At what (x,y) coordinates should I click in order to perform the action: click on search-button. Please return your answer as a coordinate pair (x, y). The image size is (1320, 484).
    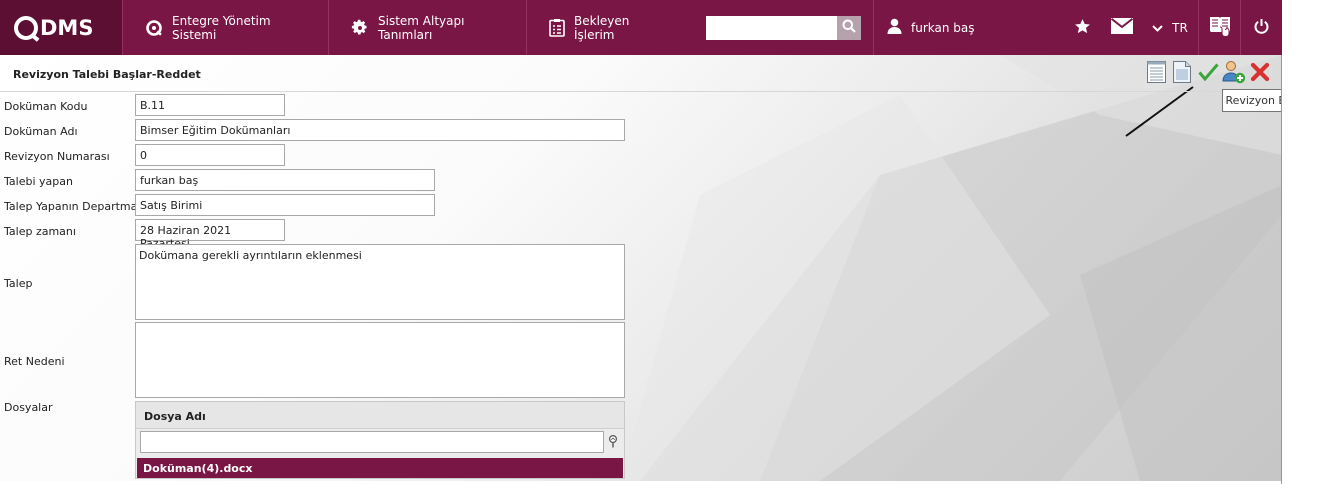
    Looking at the image, I should click on (849, 27).